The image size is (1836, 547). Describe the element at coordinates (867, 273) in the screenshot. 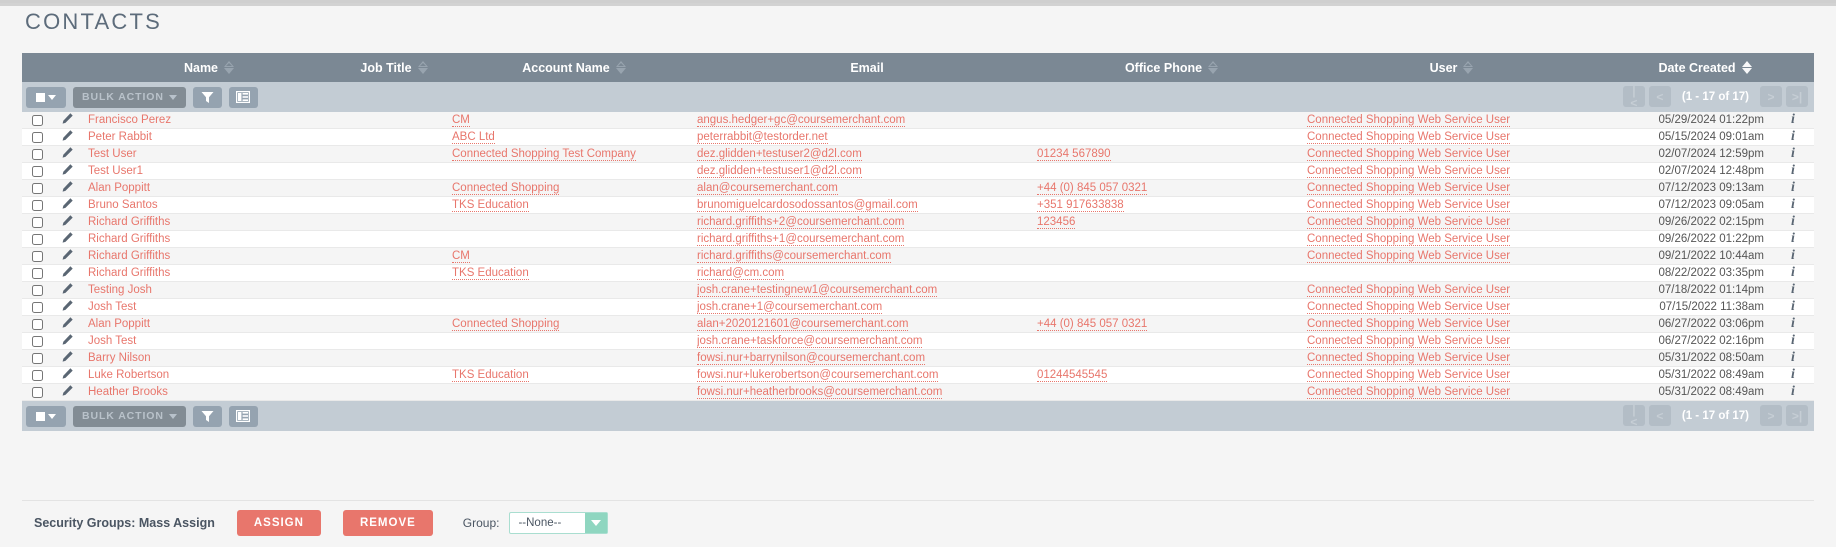

I see `cell-email: richard@cm.com` at that location.